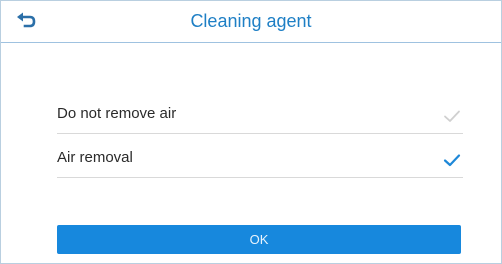 The height and width of the screenshot is (264, 502). Describe the element at coordinates (260, 160) in the screenshot. I see `option-air-removal: Air removal` at that location.